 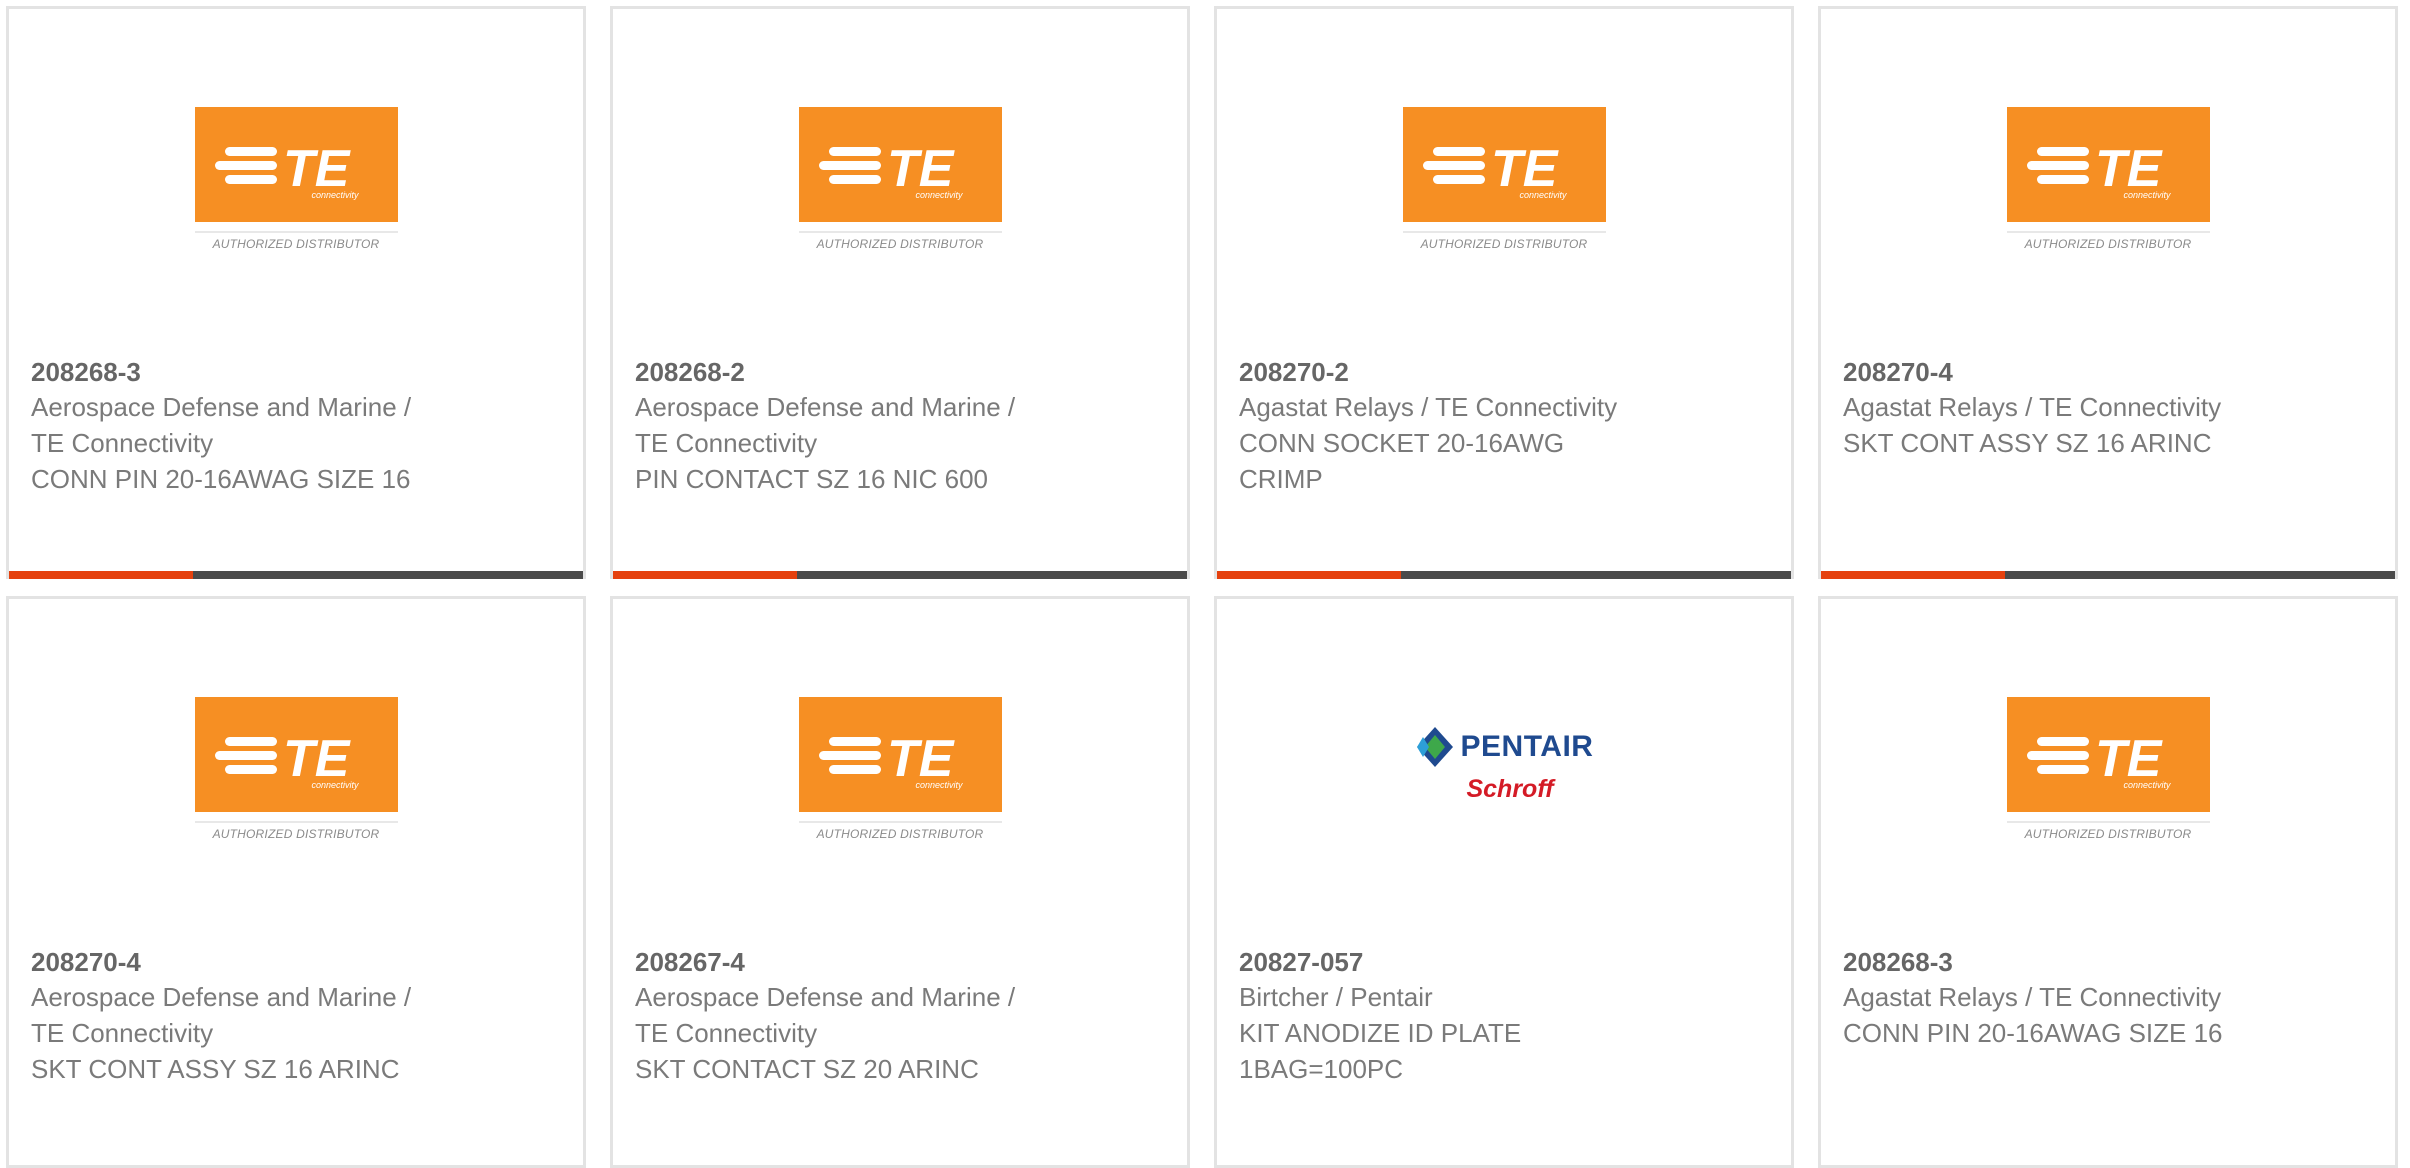 I want to click on brand-logo: PENTAIR Schroff, so click(x=1504, y=772).